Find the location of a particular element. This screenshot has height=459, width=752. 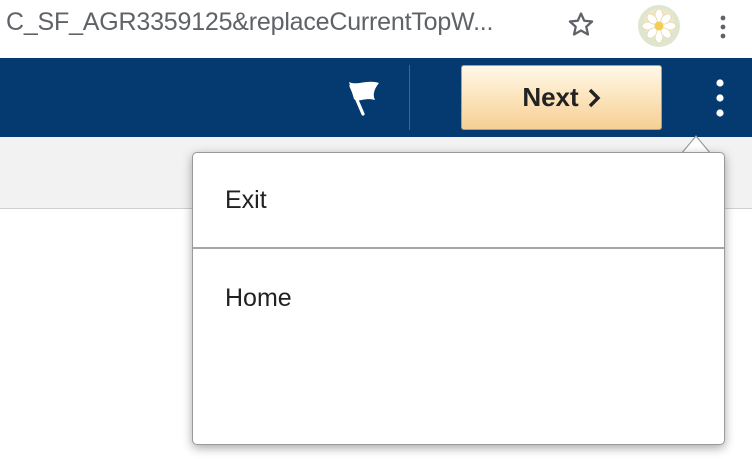

flower-icon is located at coordinates (659, 26).